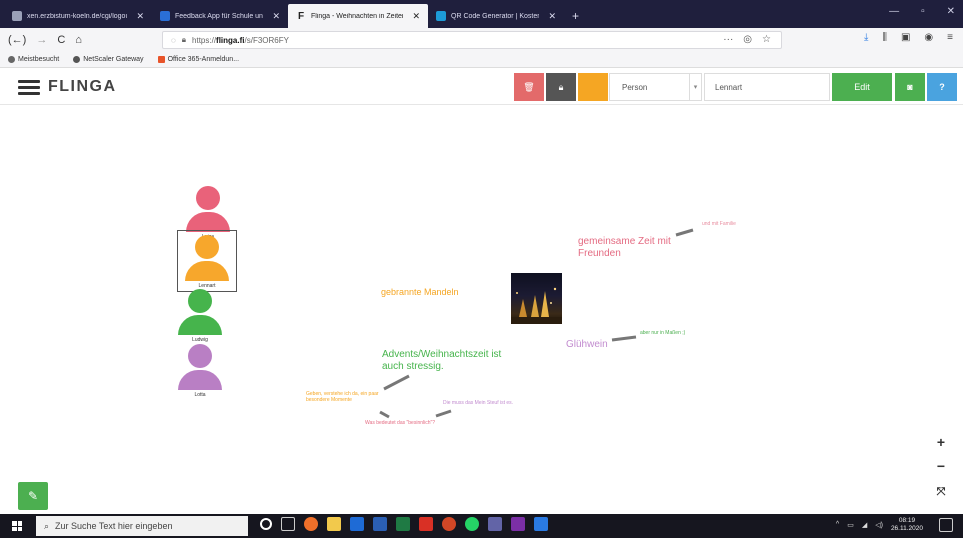  What do you see at coordinates (11, 59) in the screenshot?
I see `gear-icon` at bounding box center [11, 59].